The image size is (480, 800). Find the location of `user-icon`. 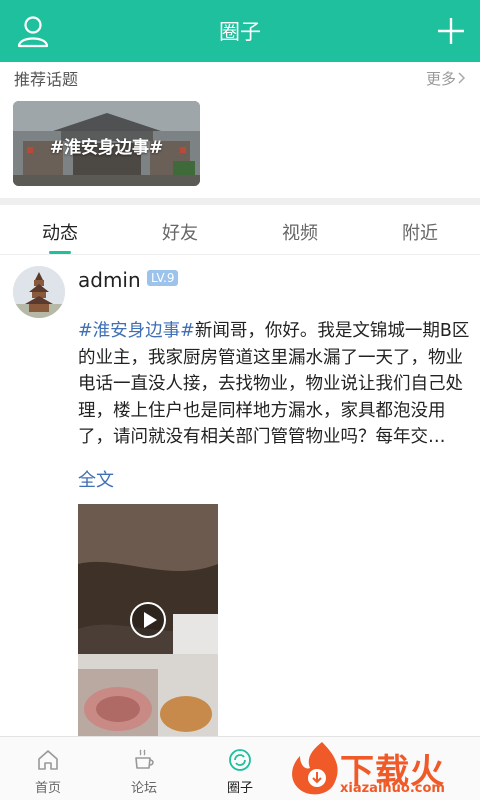

user-icon is located at coordinates (33, 31).